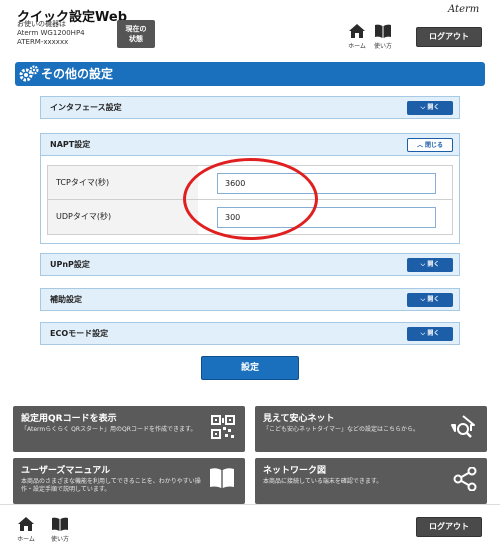  What do you see at coordinates (29, 73) in the screenshot?
I see `gear-icon` at bounding box center [29, 73].